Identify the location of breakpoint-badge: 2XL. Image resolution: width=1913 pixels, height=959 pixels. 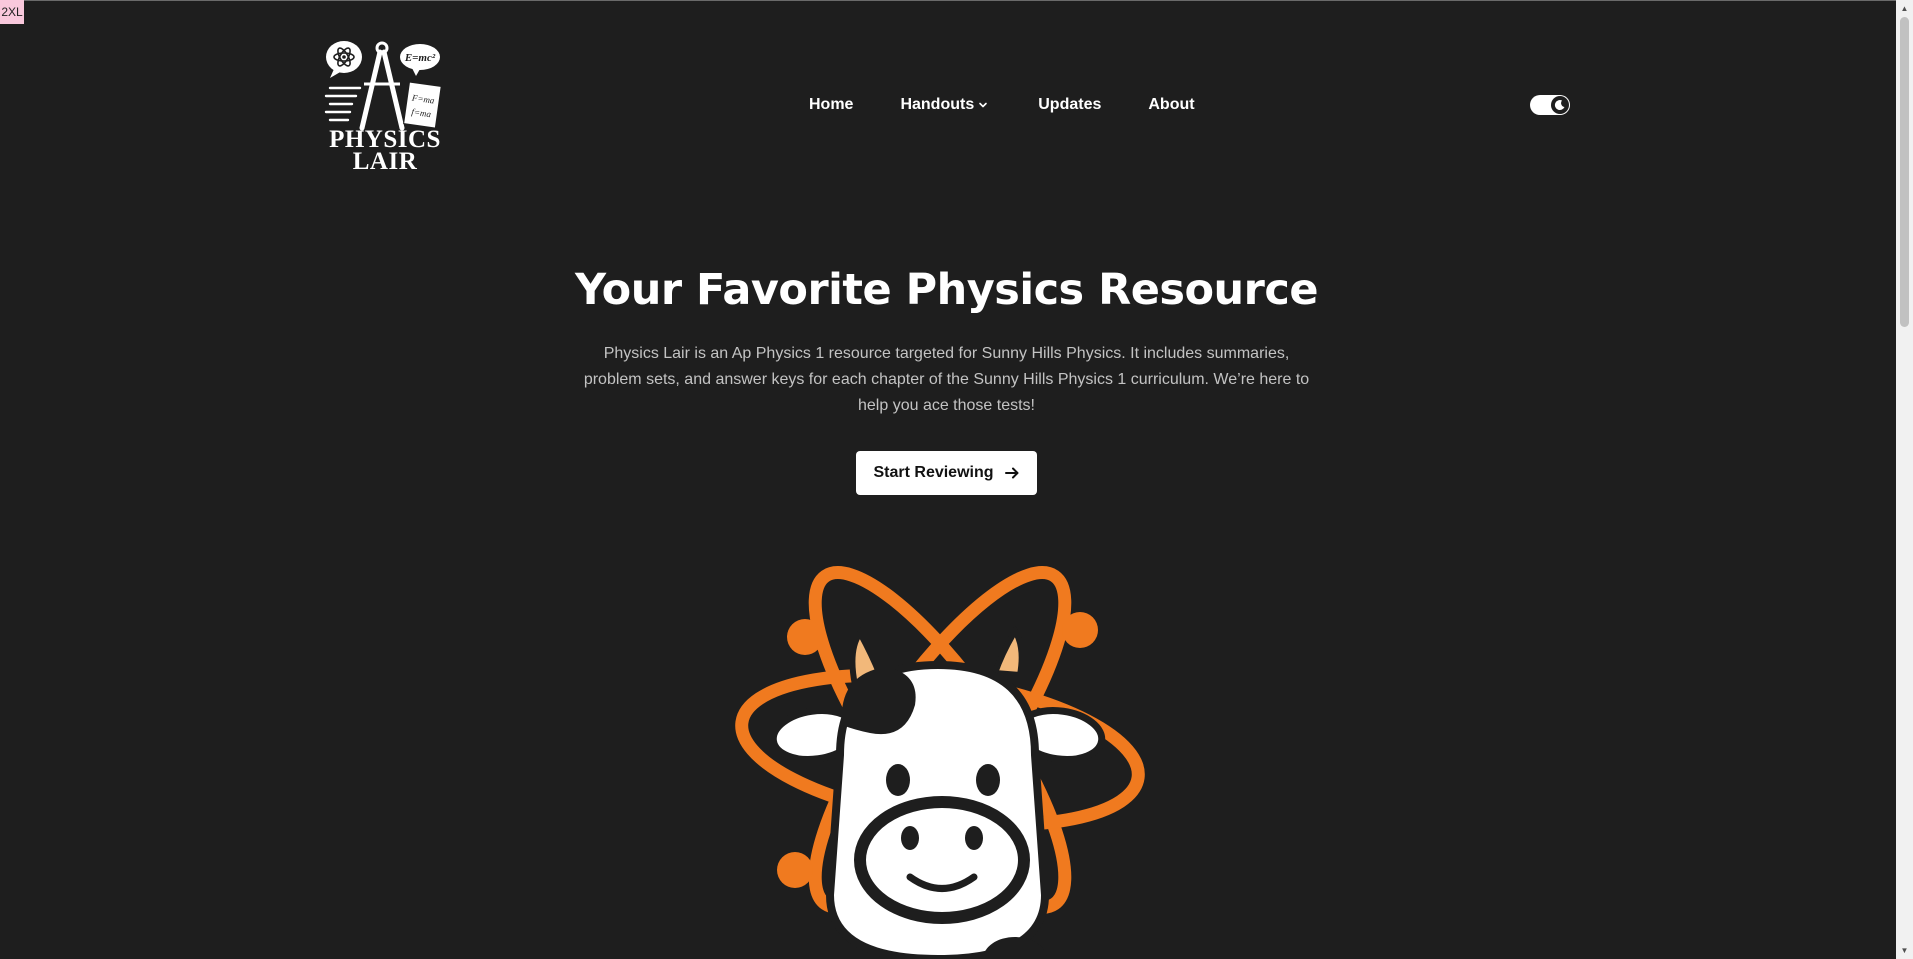
(12, 12).